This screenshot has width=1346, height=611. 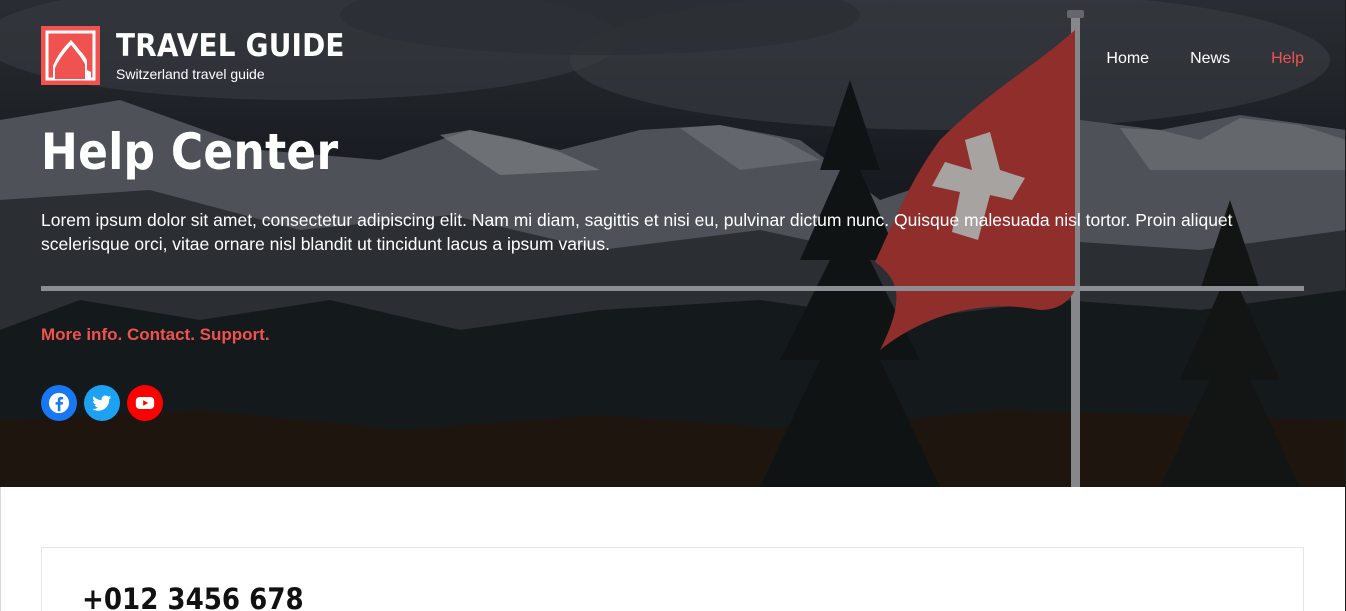 What do you see at coordinates (155, 334) in the screenshot?
I see `tagline: More info. Contact. Support.` at bounding box center [155, 334].